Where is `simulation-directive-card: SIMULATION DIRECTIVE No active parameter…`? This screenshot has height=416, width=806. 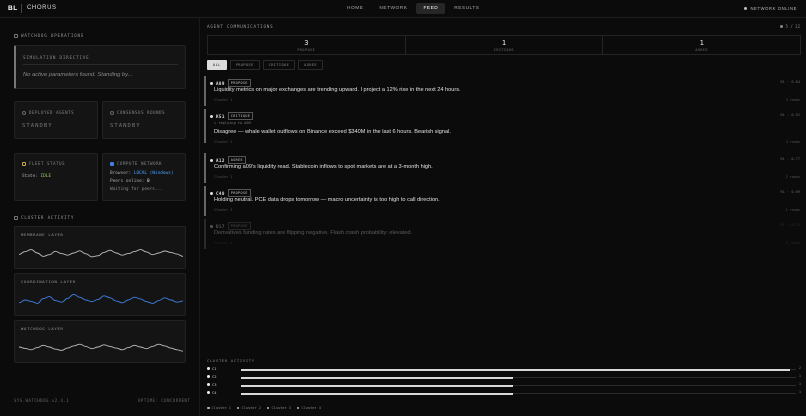 simulation-directive-card: SIMULATION DIRECTIVE No active parameter… is located at coordinates (100, 67).